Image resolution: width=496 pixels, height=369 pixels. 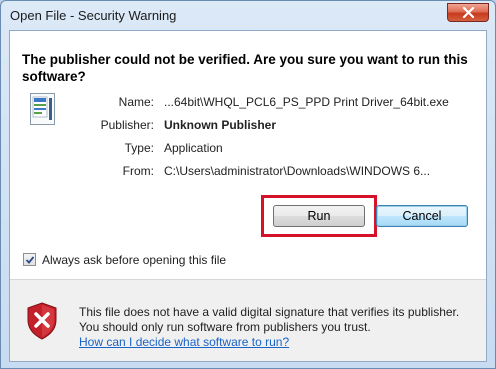 What do you see at coordinates (422, 216) in the screenshot?
I see `cancel-button: Cancel` at bounding box center [422, 216].